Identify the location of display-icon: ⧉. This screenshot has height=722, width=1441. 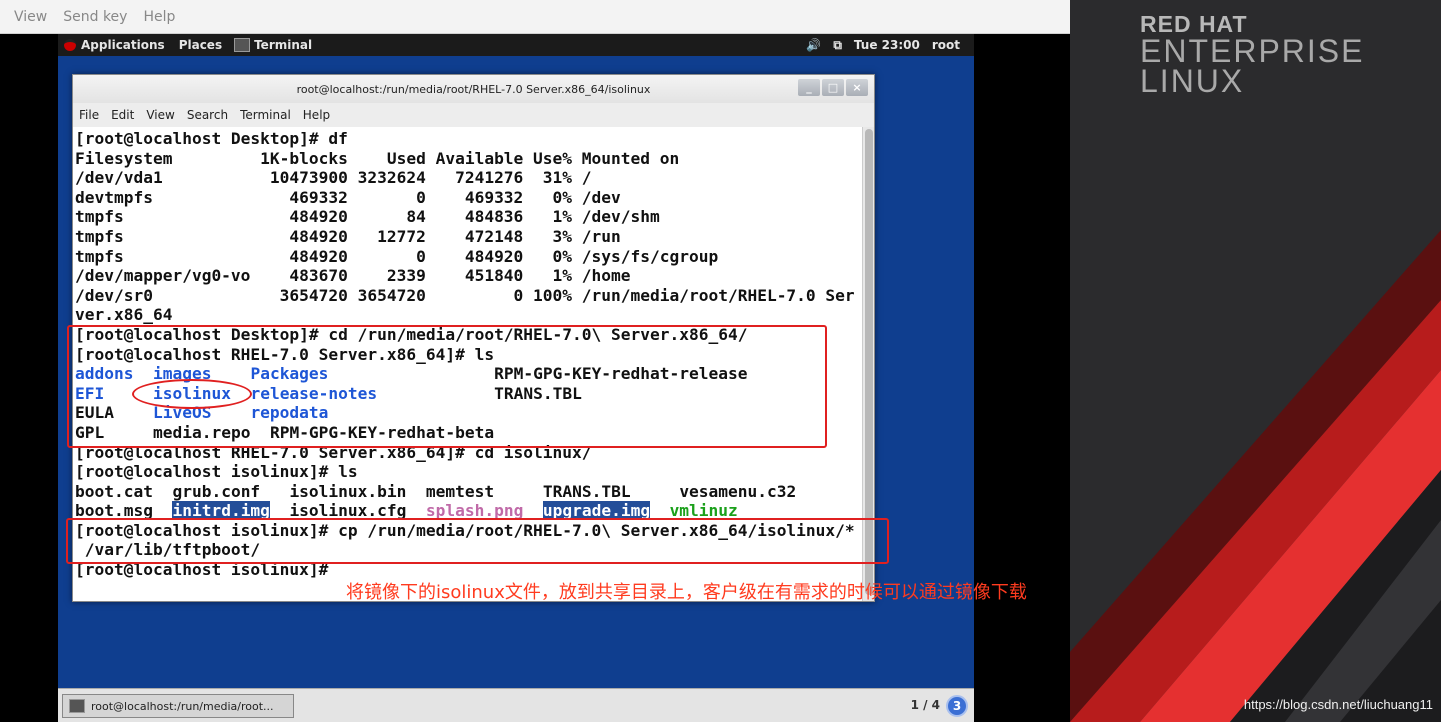
(837, 45).